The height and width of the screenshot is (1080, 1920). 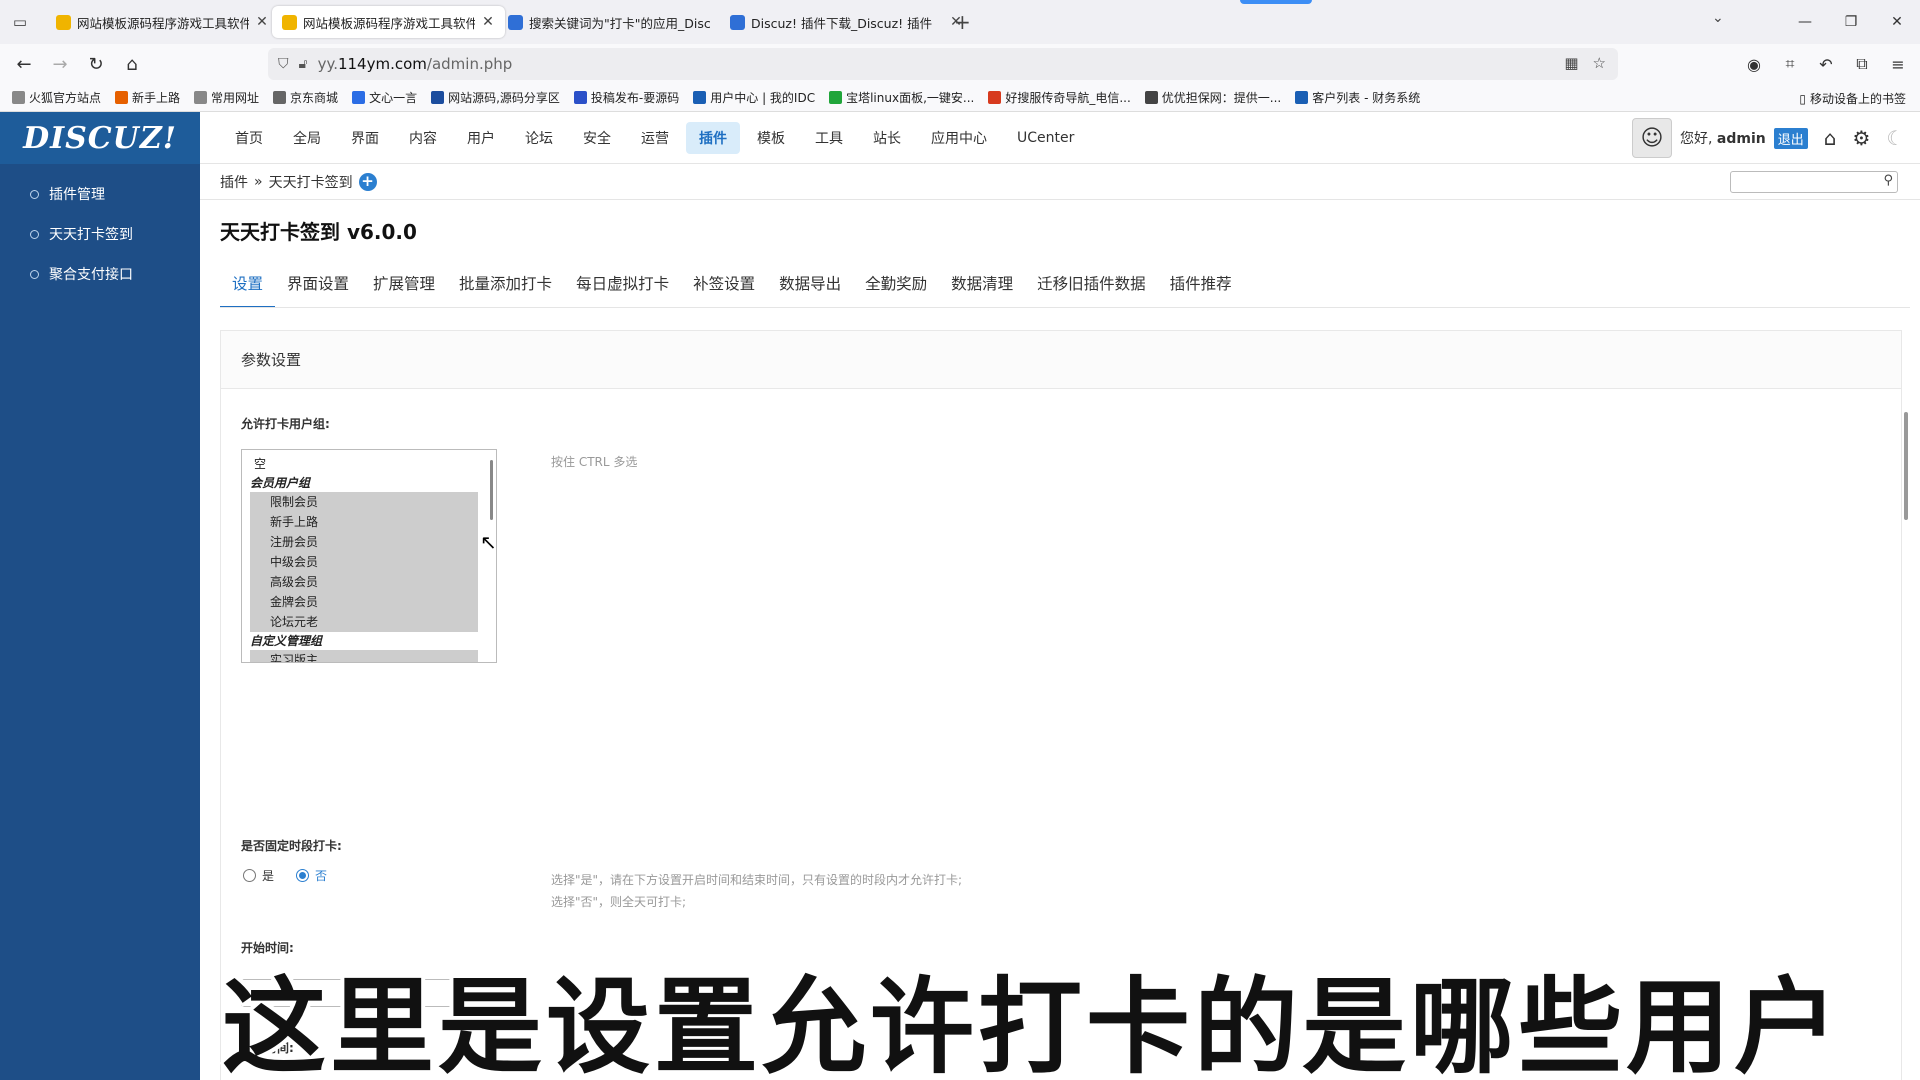 I want to click on extensions-icon: ⧉, so click(x=1862, y=64).